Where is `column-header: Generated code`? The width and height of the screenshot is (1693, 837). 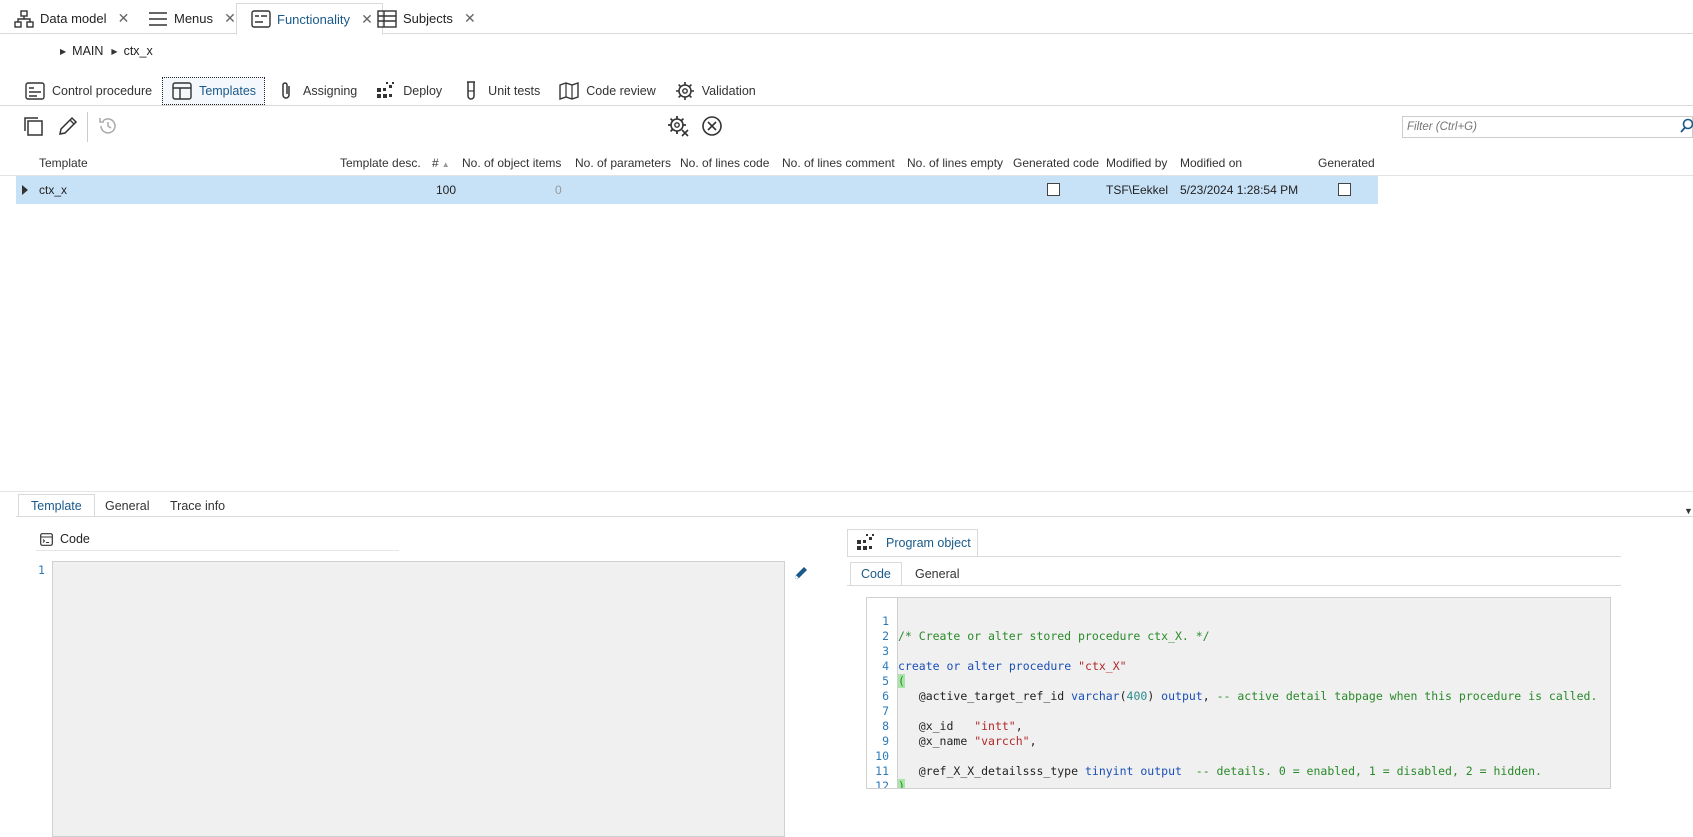 column-header: Generated code is located at coordinates (1056, 163).